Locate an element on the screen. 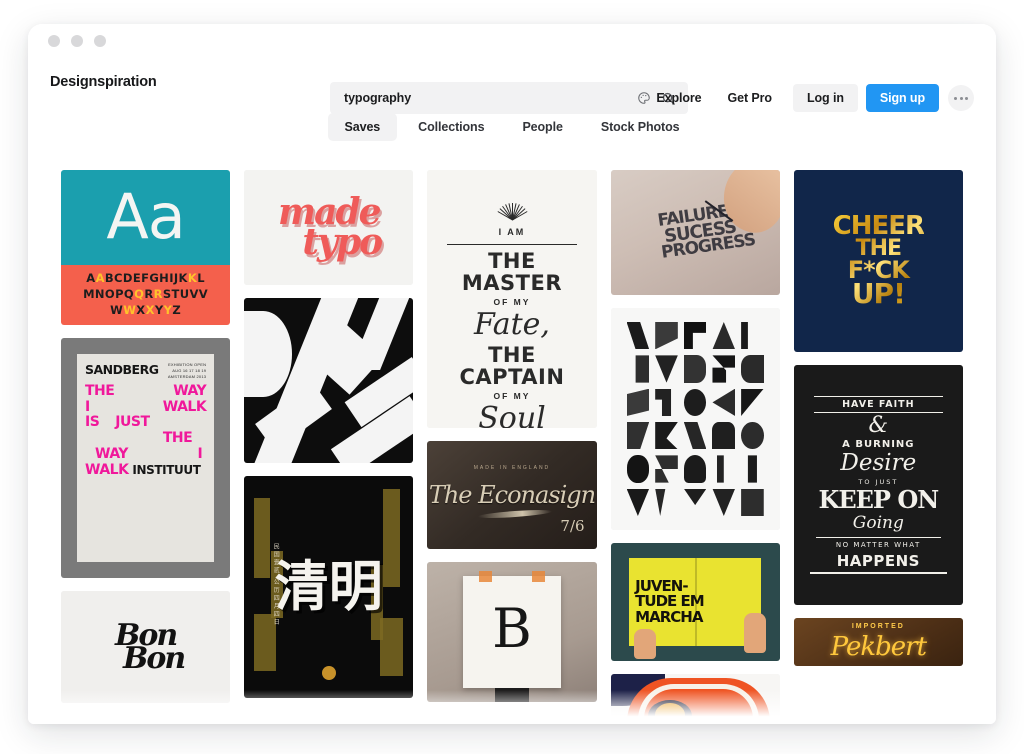 This screenshot has height=754, width=1024. grid-card-aa-type-specimen: Aa AABCDEFGHIJKKL MNOPQQRRSTUVV WWXXYYZ is located at coordinates (146, 247).